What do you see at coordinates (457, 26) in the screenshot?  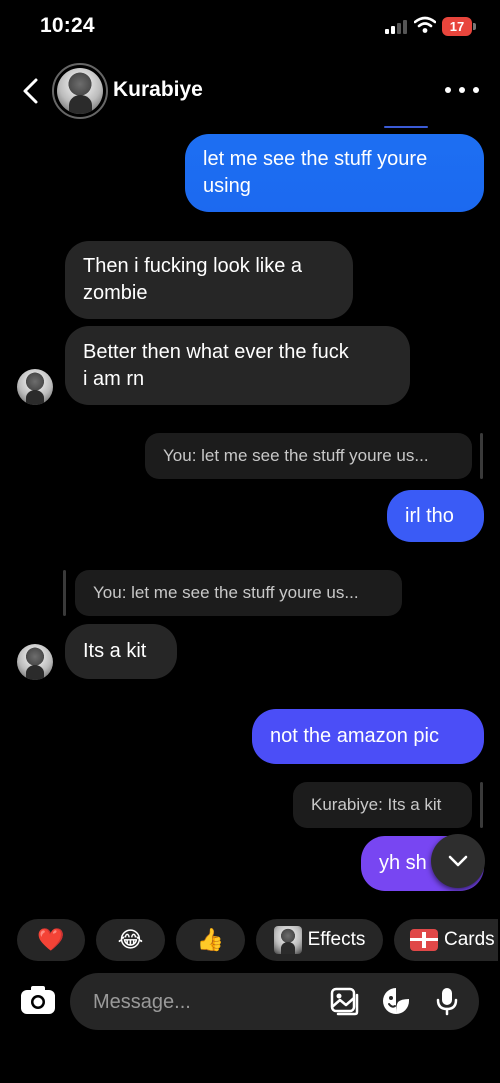 I see `battery-indicator: 17` at bounding box center [457, 26].